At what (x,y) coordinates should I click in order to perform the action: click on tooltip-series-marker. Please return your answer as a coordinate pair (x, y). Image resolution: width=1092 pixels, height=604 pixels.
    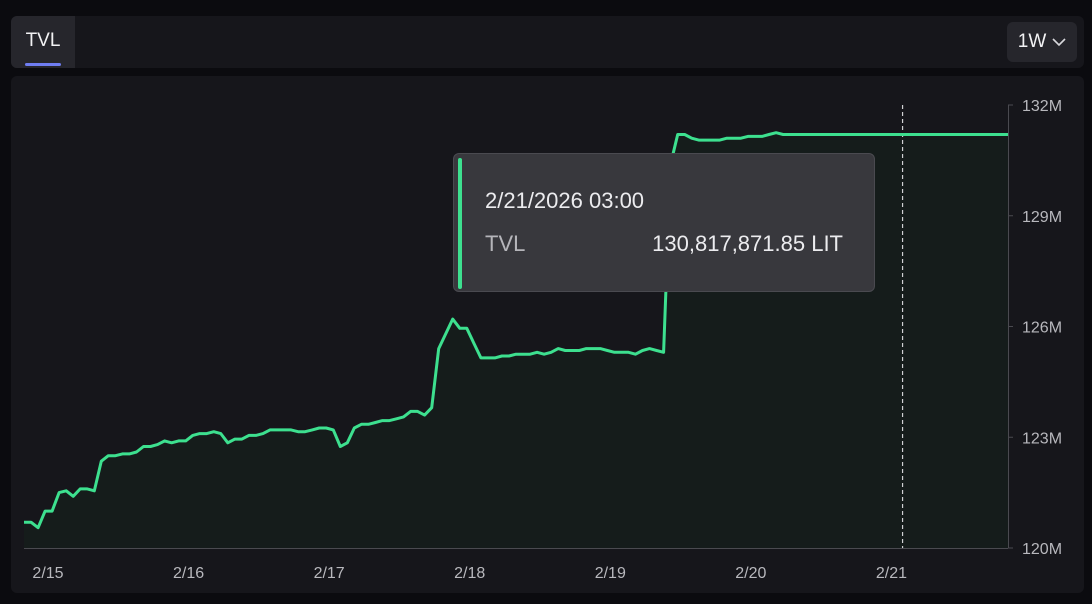
    Looking at the image, I should click on (460, 223).